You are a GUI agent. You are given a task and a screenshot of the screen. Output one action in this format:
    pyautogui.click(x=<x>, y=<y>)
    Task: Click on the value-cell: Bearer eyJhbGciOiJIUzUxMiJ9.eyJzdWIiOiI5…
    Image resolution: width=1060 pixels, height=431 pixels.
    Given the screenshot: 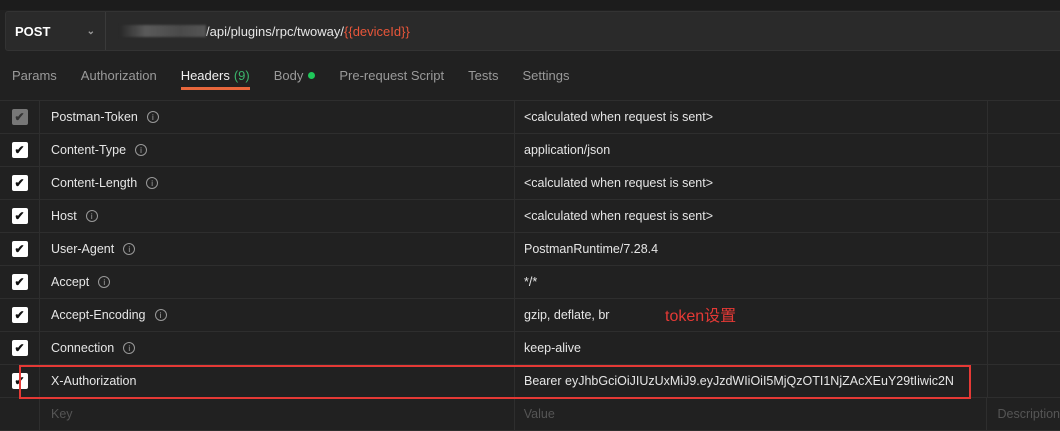 What is the action you would take?
    pyautogui.click(x=751, y=381)
    